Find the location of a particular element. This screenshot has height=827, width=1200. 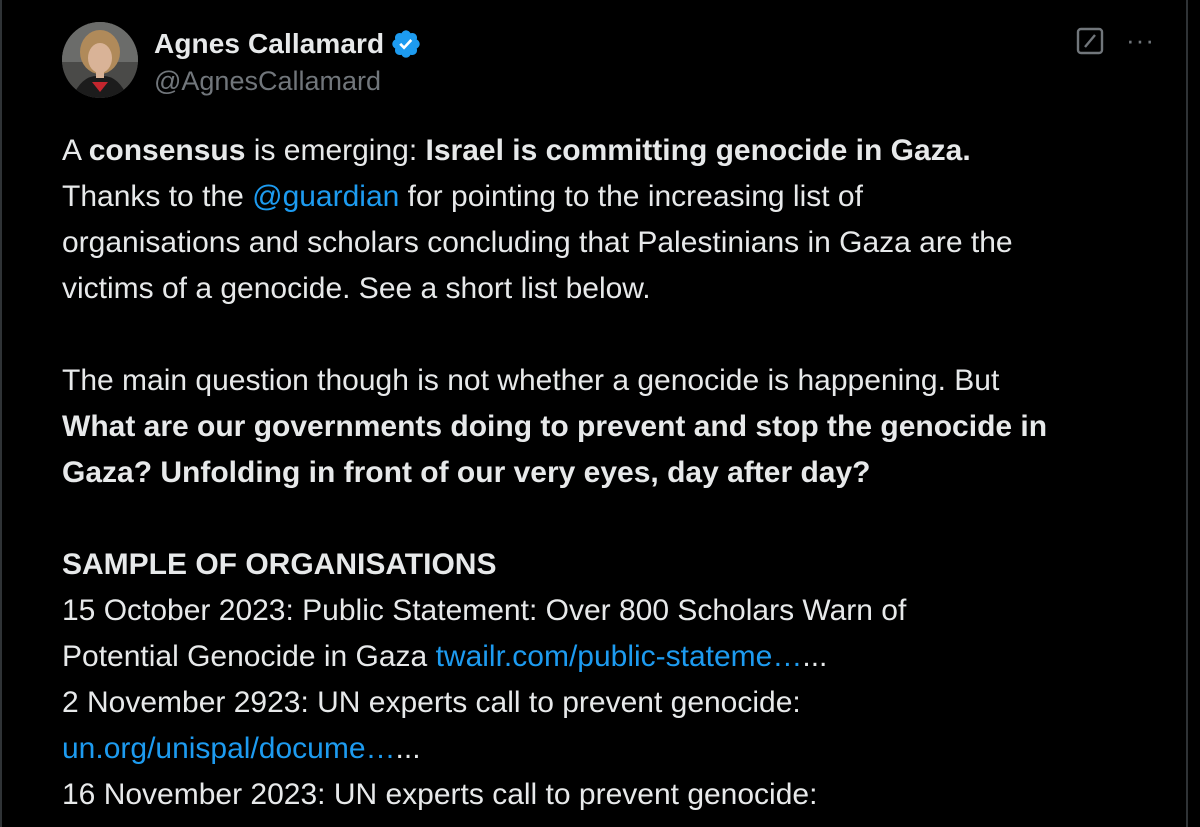

text-bold: Israel is committing genocide in Gaza. is located at coordinates (698, 150).